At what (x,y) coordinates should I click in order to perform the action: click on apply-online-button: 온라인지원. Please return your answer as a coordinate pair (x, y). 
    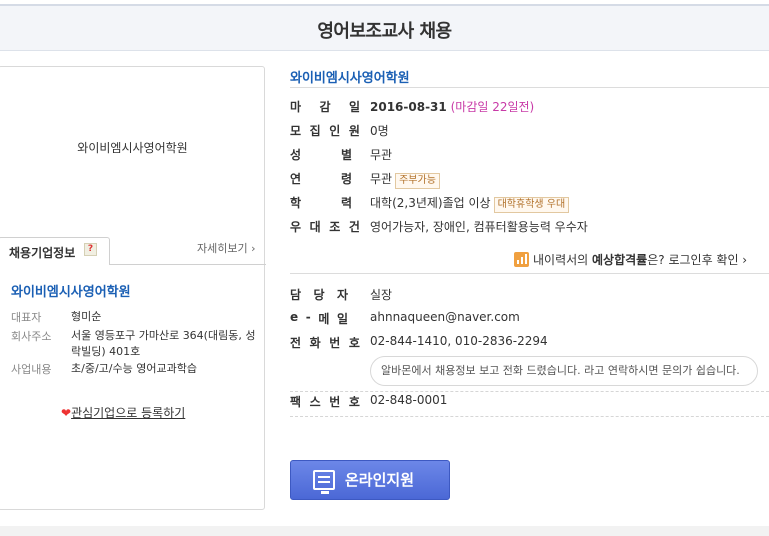
    Looking at the image, I should click on (370, 480).